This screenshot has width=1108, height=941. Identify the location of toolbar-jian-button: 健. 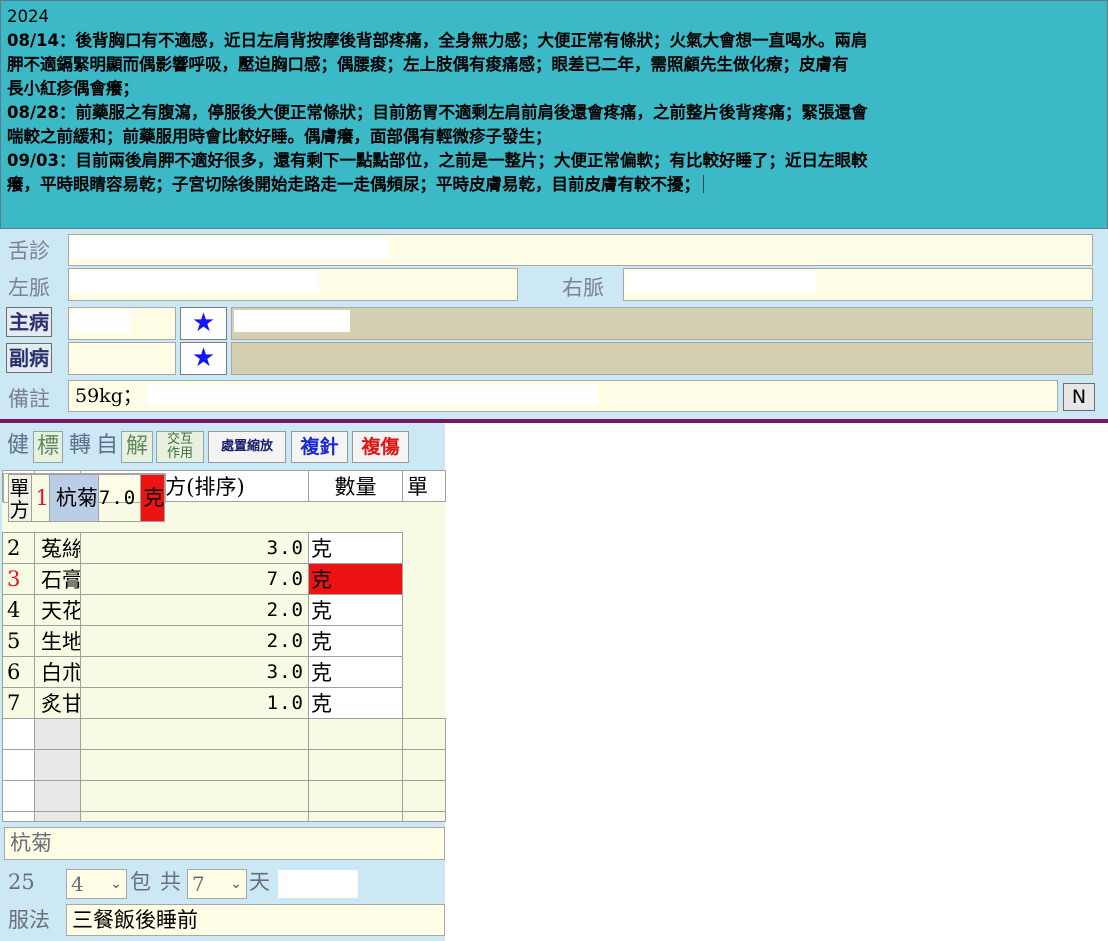
(18, 447).